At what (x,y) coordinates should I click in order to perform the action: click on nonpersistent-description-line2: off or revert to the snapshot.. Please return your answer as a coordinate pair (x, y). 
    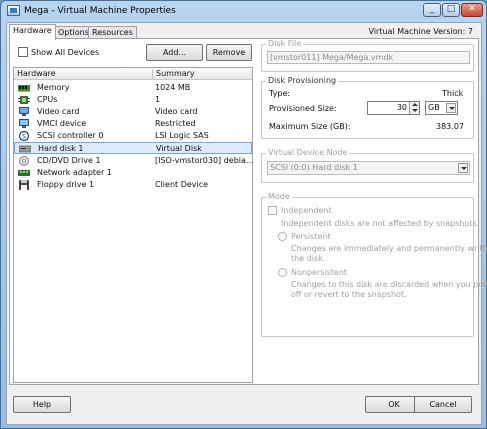
    Looking at the image, I should click on (349, 294).